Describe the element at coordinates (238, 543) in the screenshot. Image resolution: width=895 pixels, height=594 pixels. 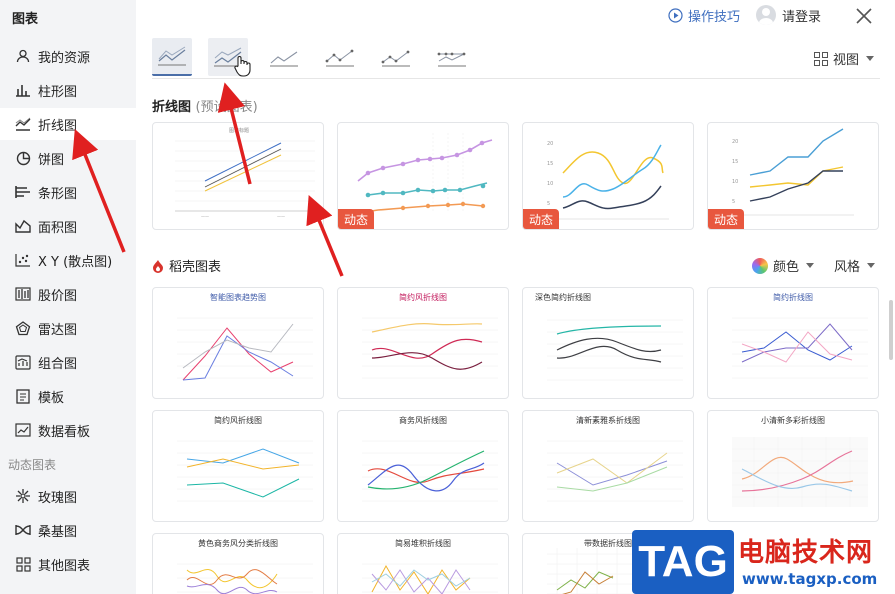
I see `template-title: 黄色商务风分类折线图` at that location.